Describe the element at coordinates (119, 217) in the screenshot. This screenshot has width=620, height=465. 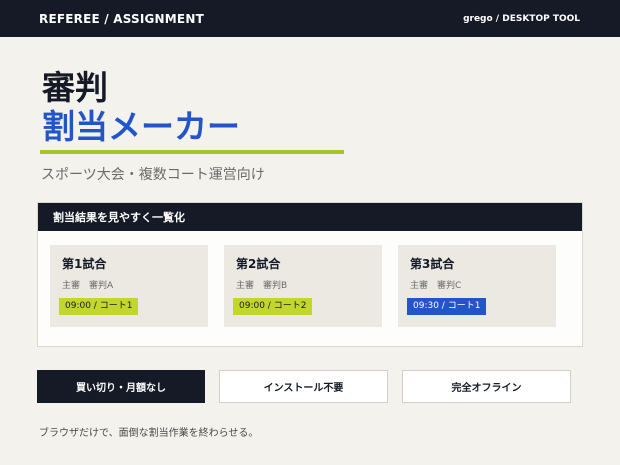
I see `panel-title: 割当結果を見やすく一覧化` at that location.